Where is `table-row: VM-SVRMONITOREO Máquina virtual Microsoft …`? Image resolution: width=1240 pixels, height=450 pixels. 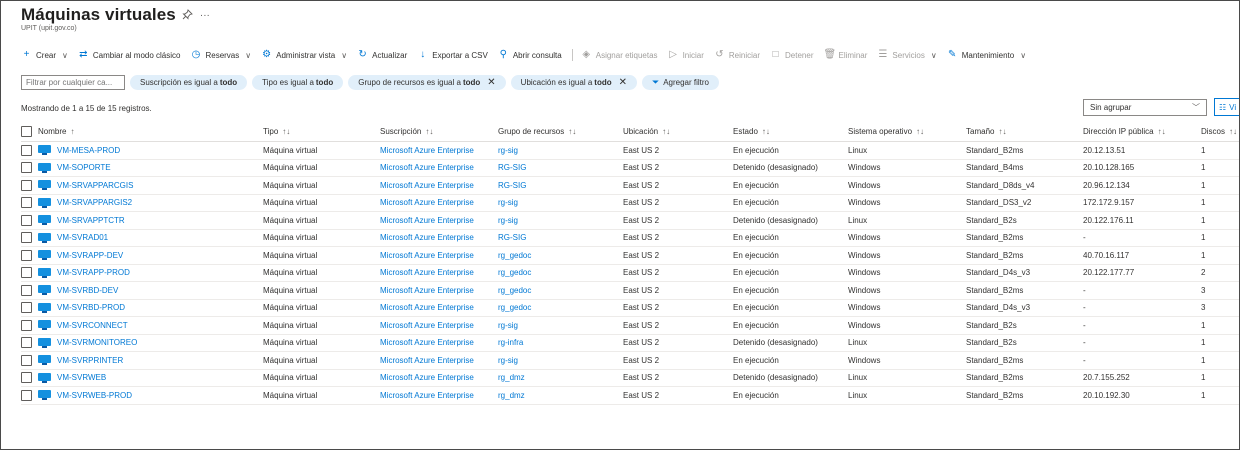
table-row: VM-SVRMONITOREO Máquina virtual Microsoft … is located at coordinates (630, 343).